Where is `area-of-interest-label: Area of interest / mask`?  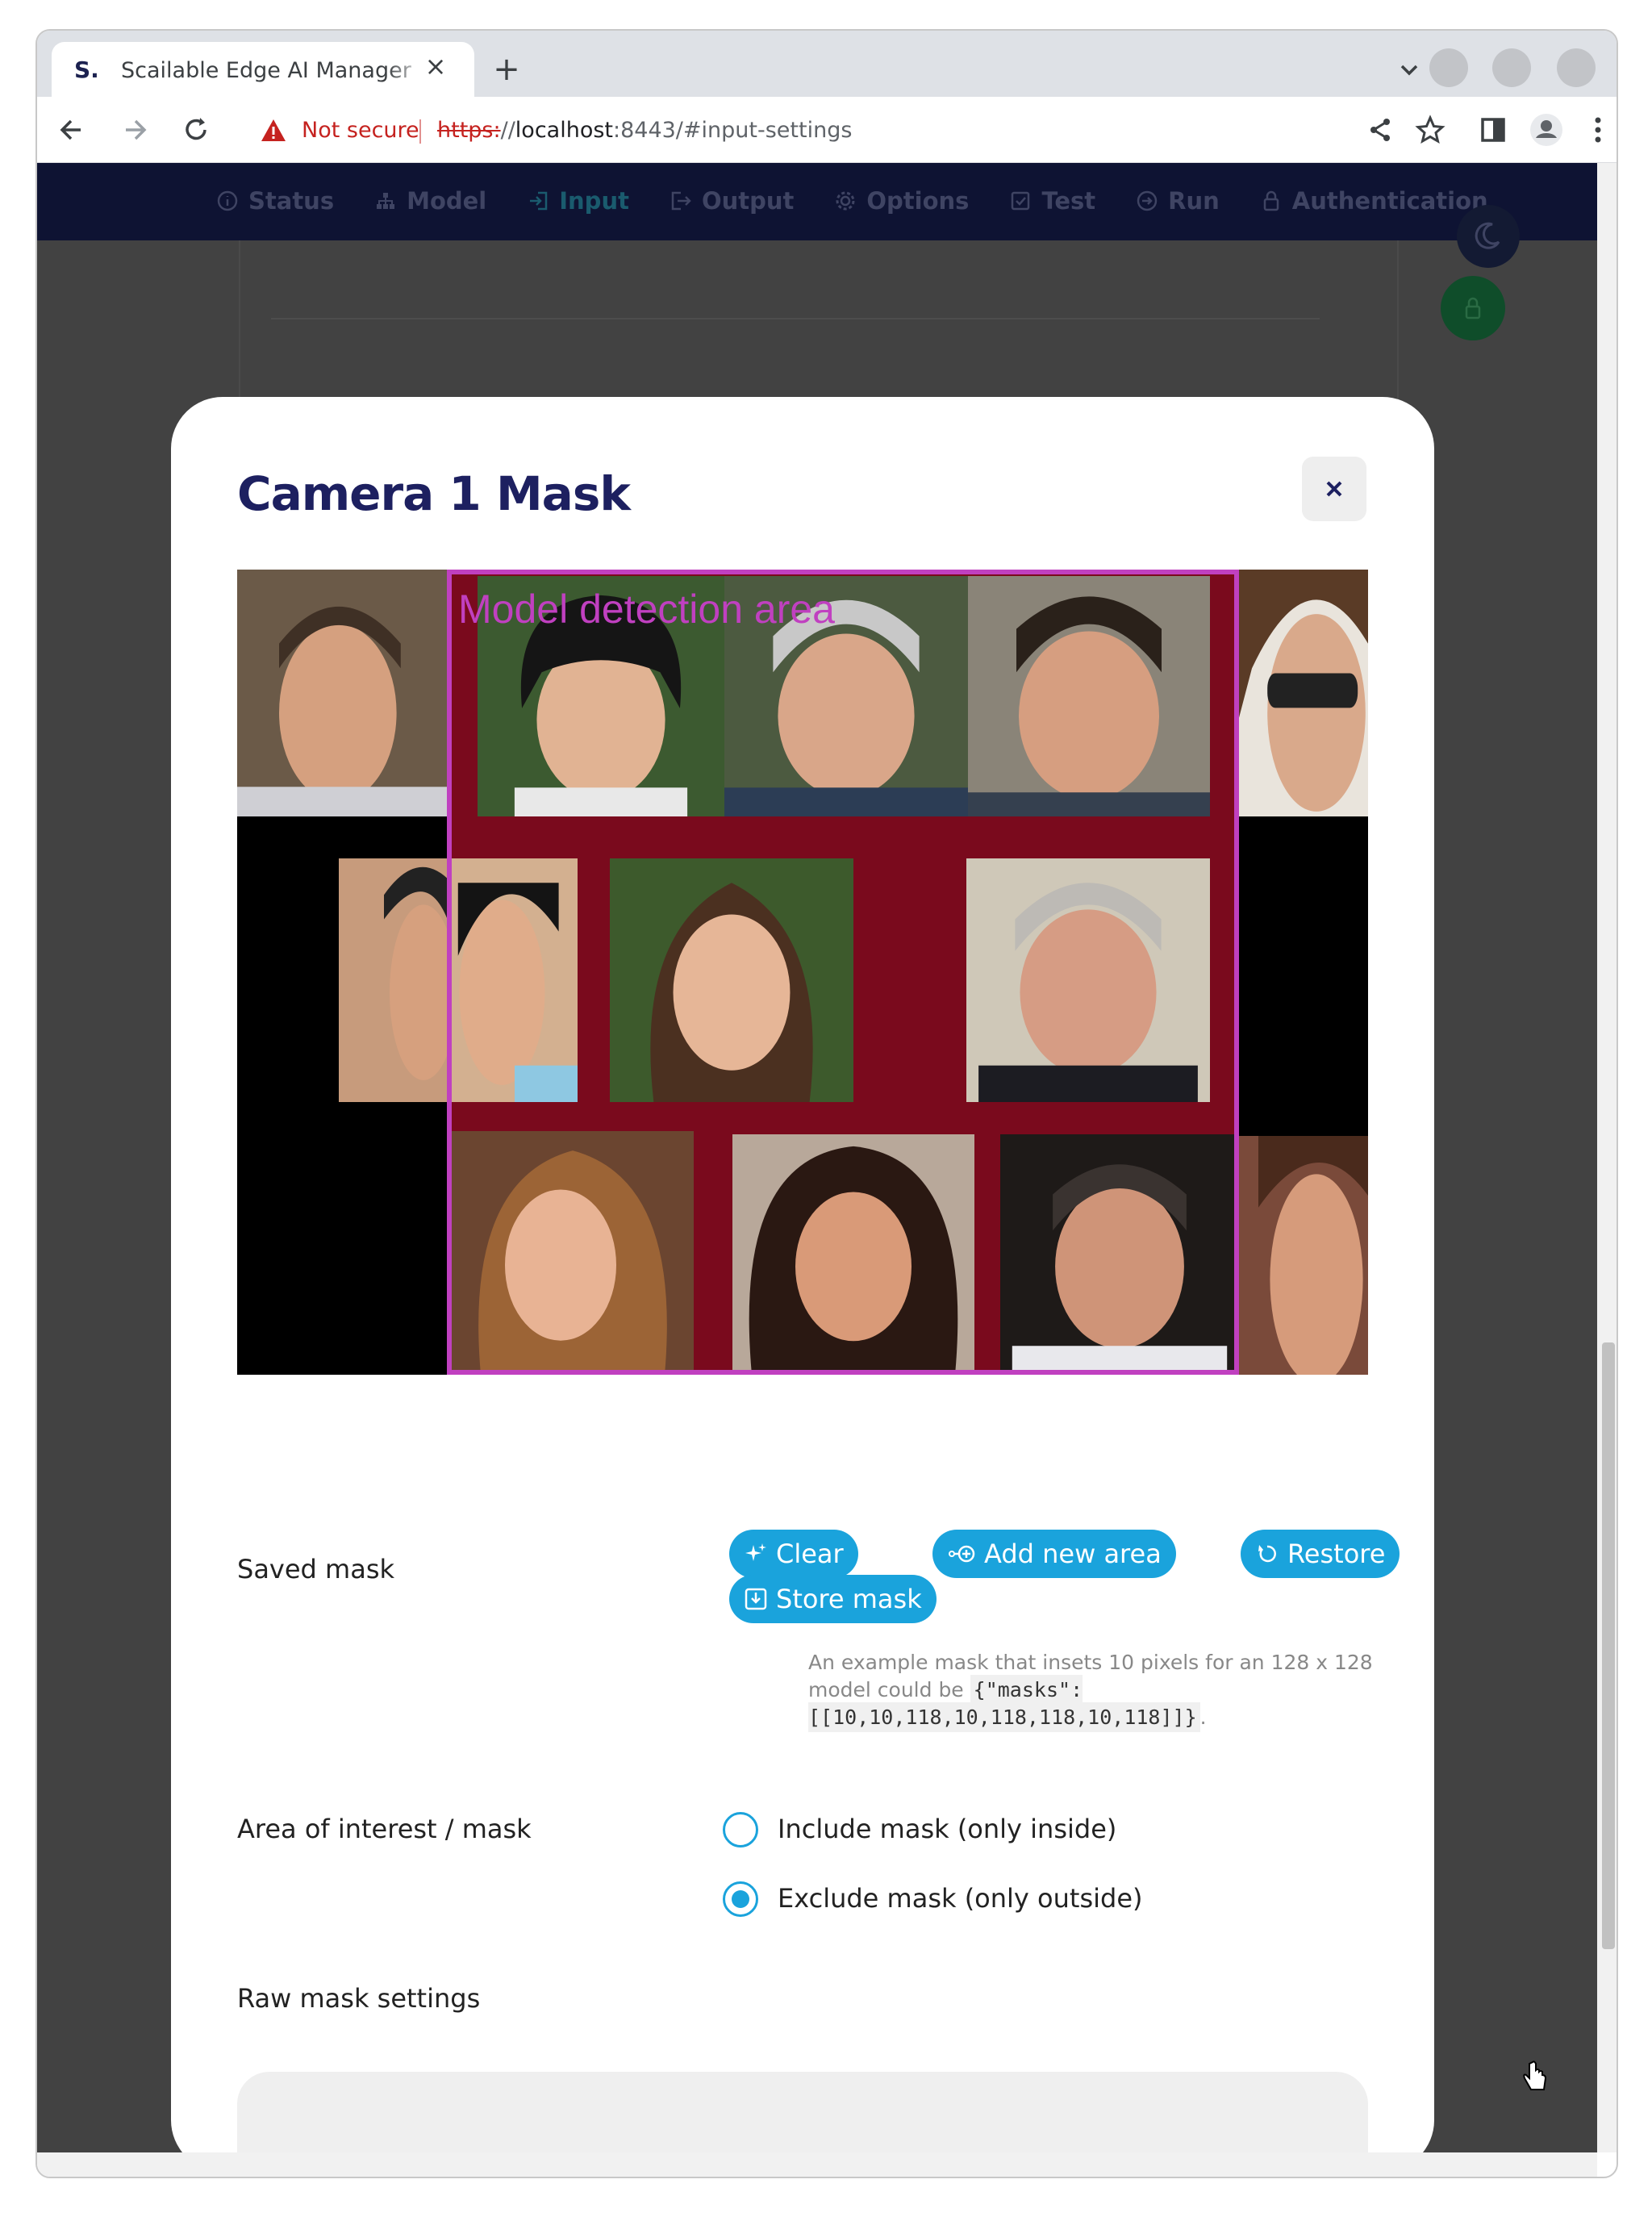 area-of-interest-label: Area of interest / mask is located at coordinates (384, 1829).